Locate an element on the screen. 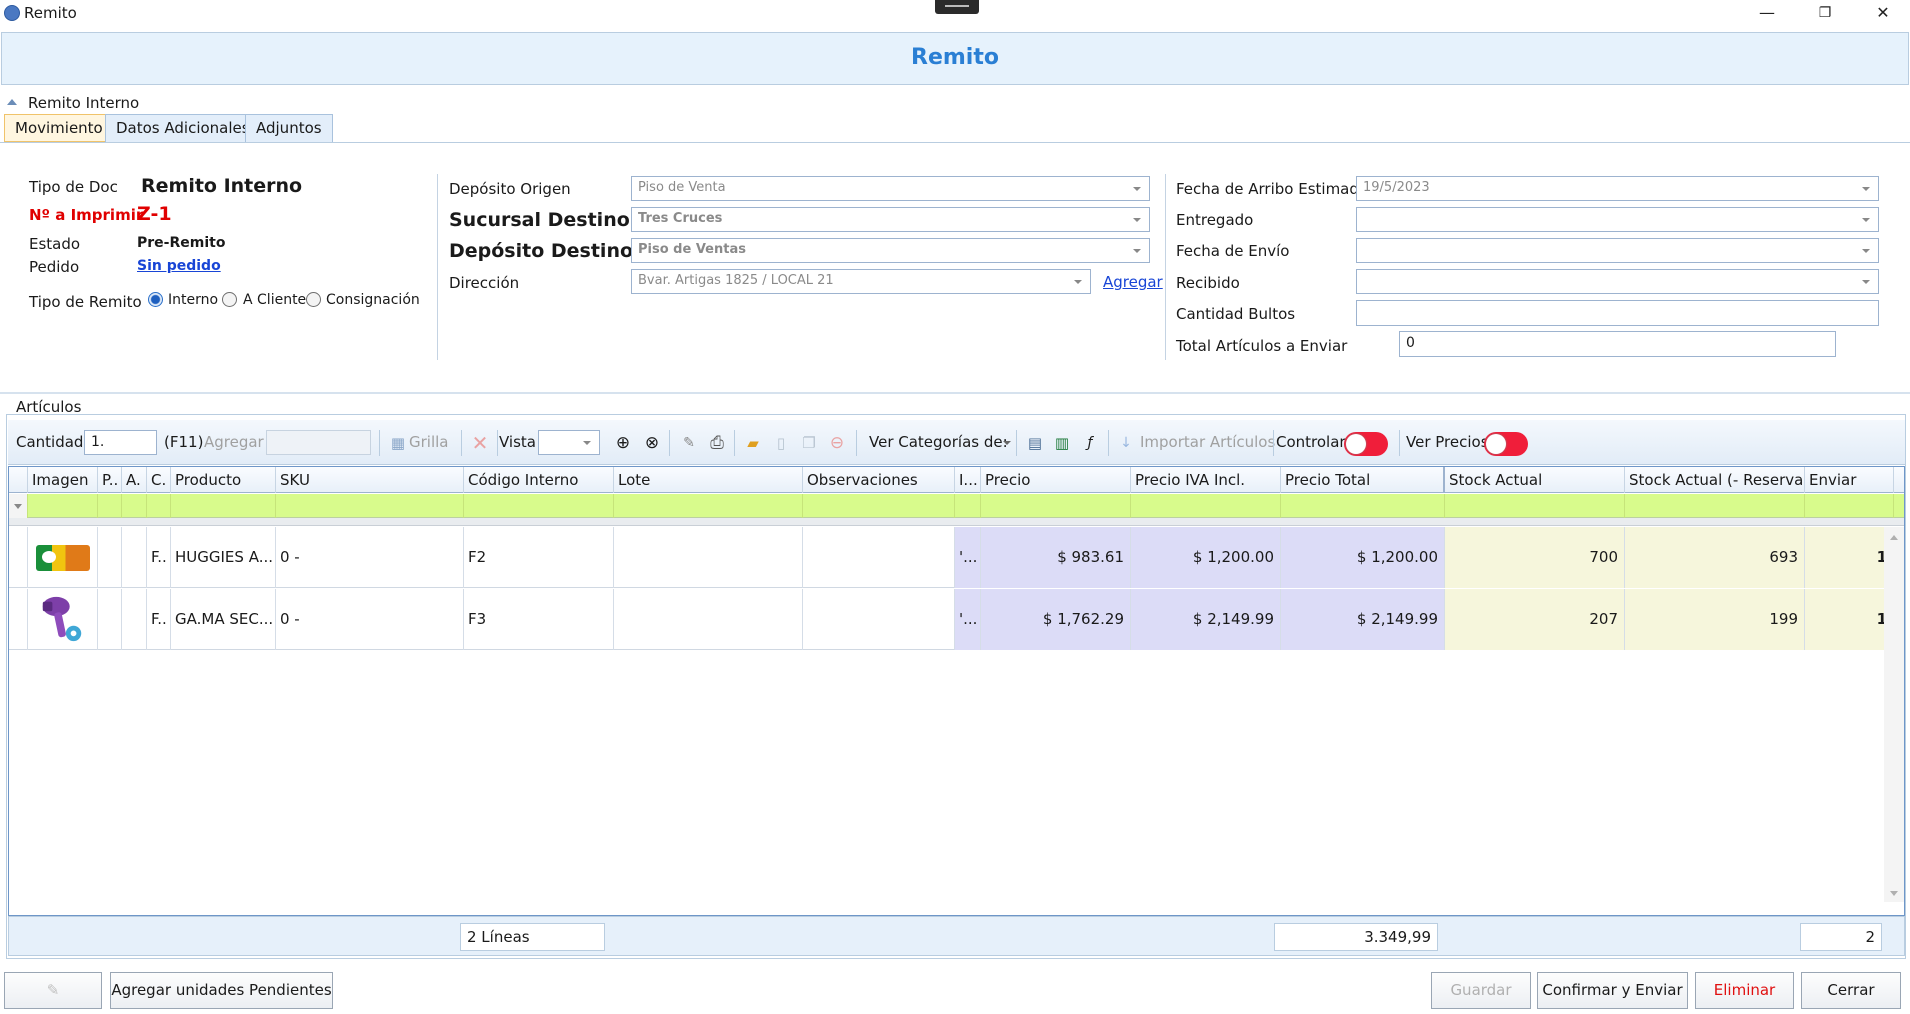 The height and width of the screenshot is (1014, 1910). delete-icon: ✕ is located at coordinates (480, 443).